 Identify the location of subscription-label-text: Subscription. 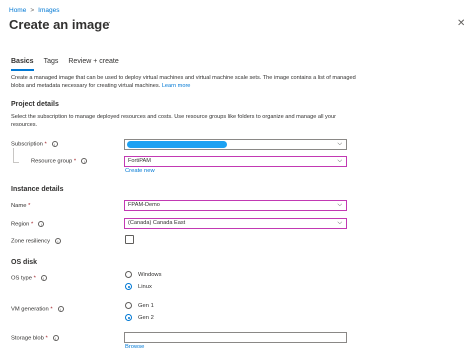
(27, 144).